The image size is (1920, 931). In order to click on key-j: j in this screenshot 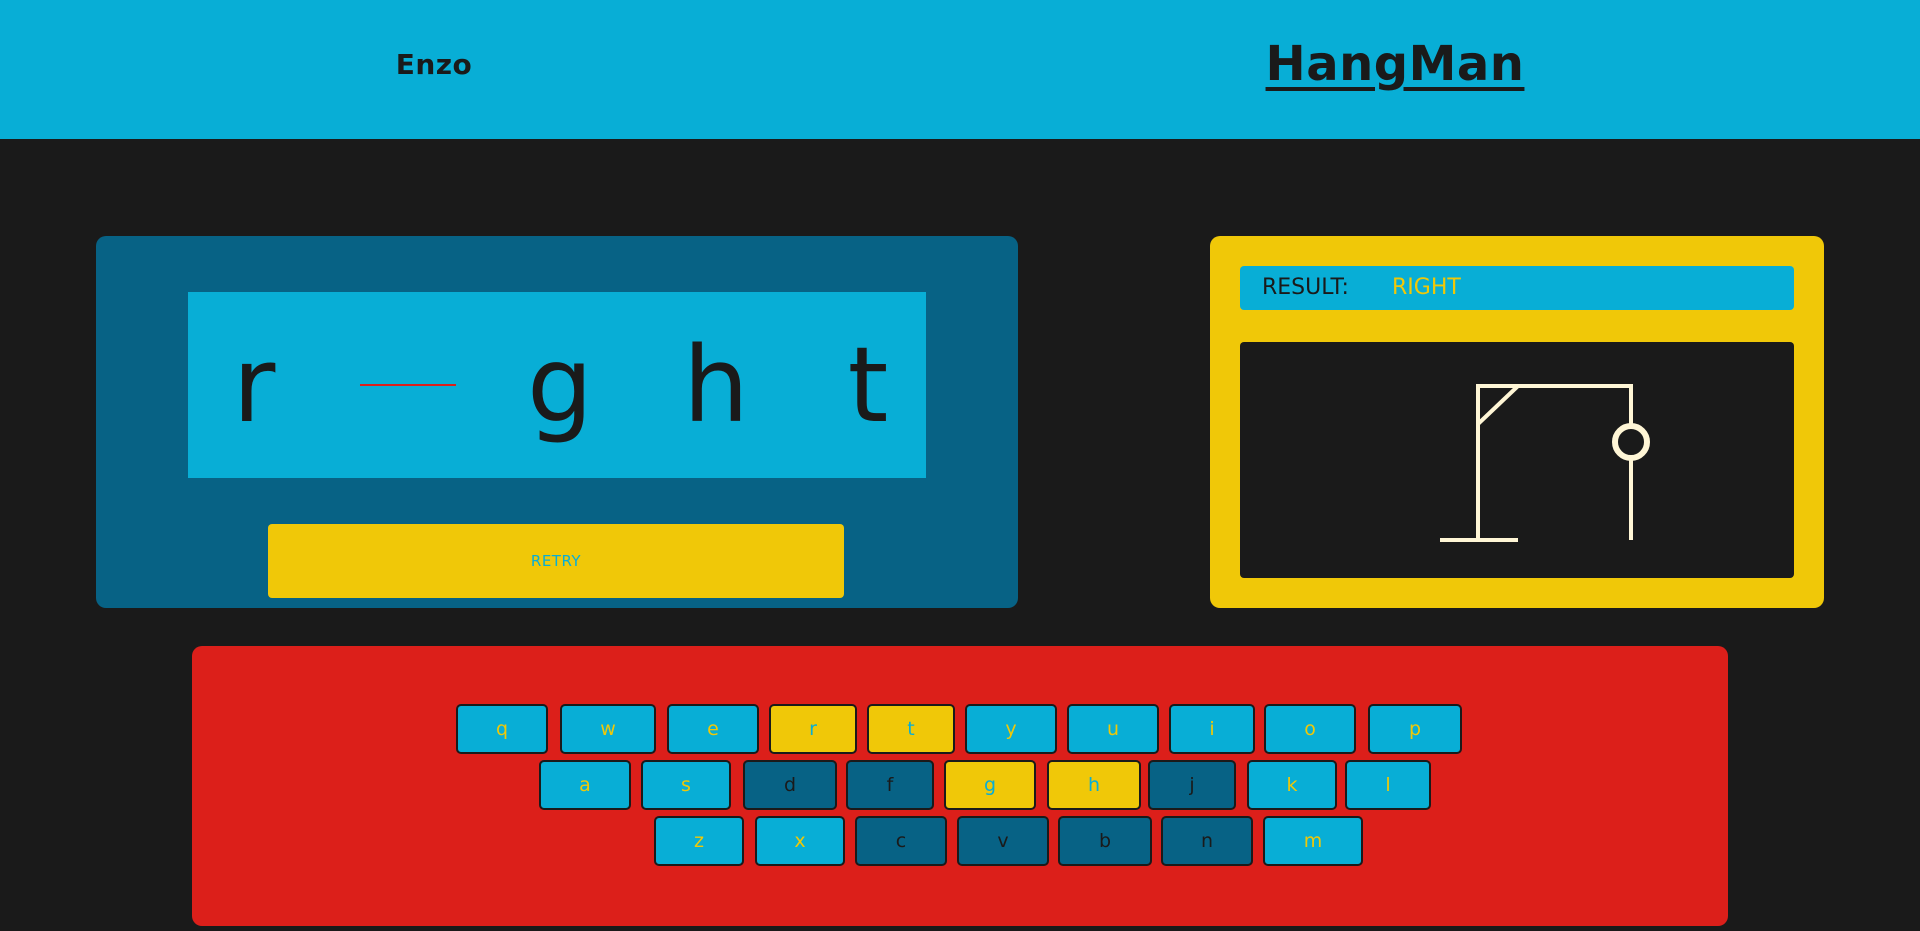, I will do `click(1192, 785)`.